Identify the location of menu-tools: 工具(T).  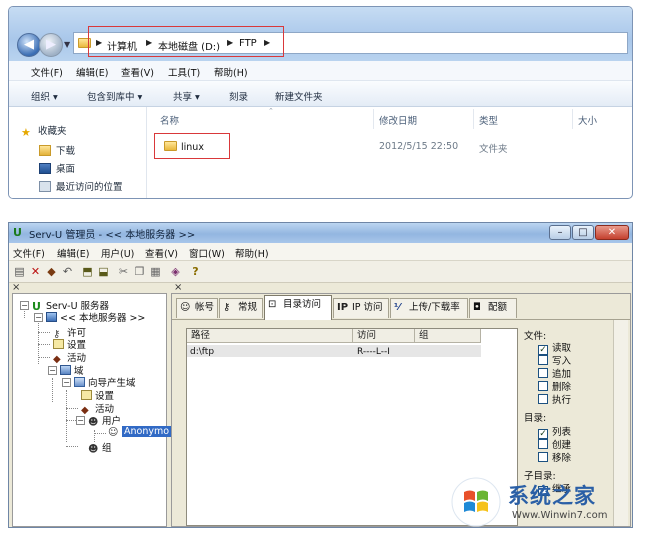
(184, 72).